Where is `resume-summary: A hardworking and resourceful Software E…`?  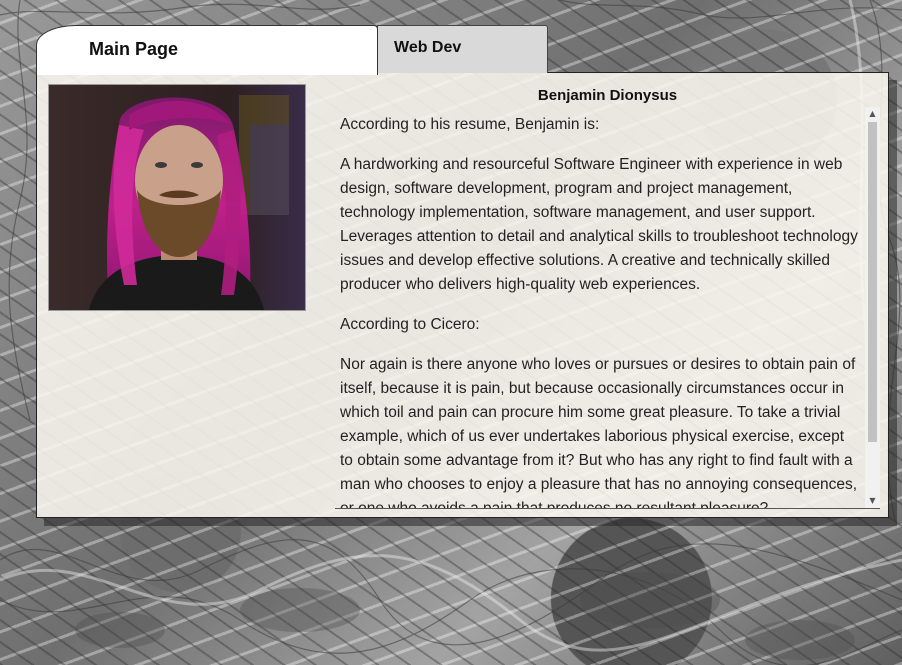
resume-summary: A hardworking and resourceful Software E… is located at coordinates (599, 224).